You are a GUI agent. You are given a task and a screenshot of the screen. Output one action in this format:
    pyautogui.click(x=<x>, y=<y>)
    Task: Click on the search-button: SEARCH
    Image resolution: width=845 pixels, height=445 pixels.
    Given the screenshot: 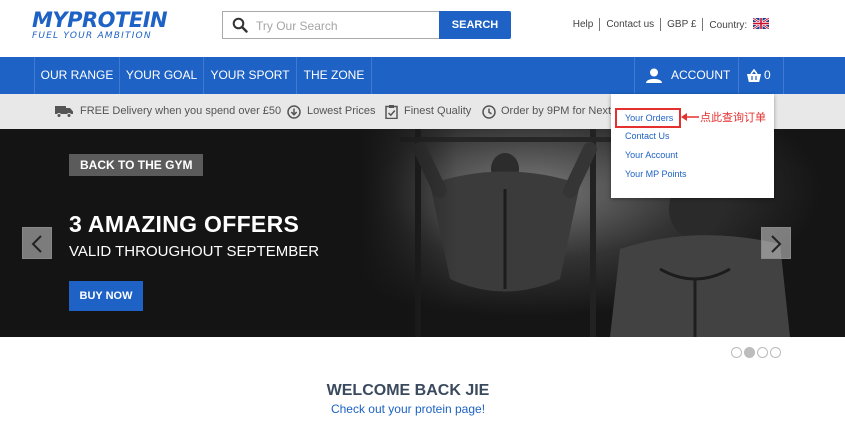 What is the action you would take?
    pyautogui.click(x=475, y=25)
    